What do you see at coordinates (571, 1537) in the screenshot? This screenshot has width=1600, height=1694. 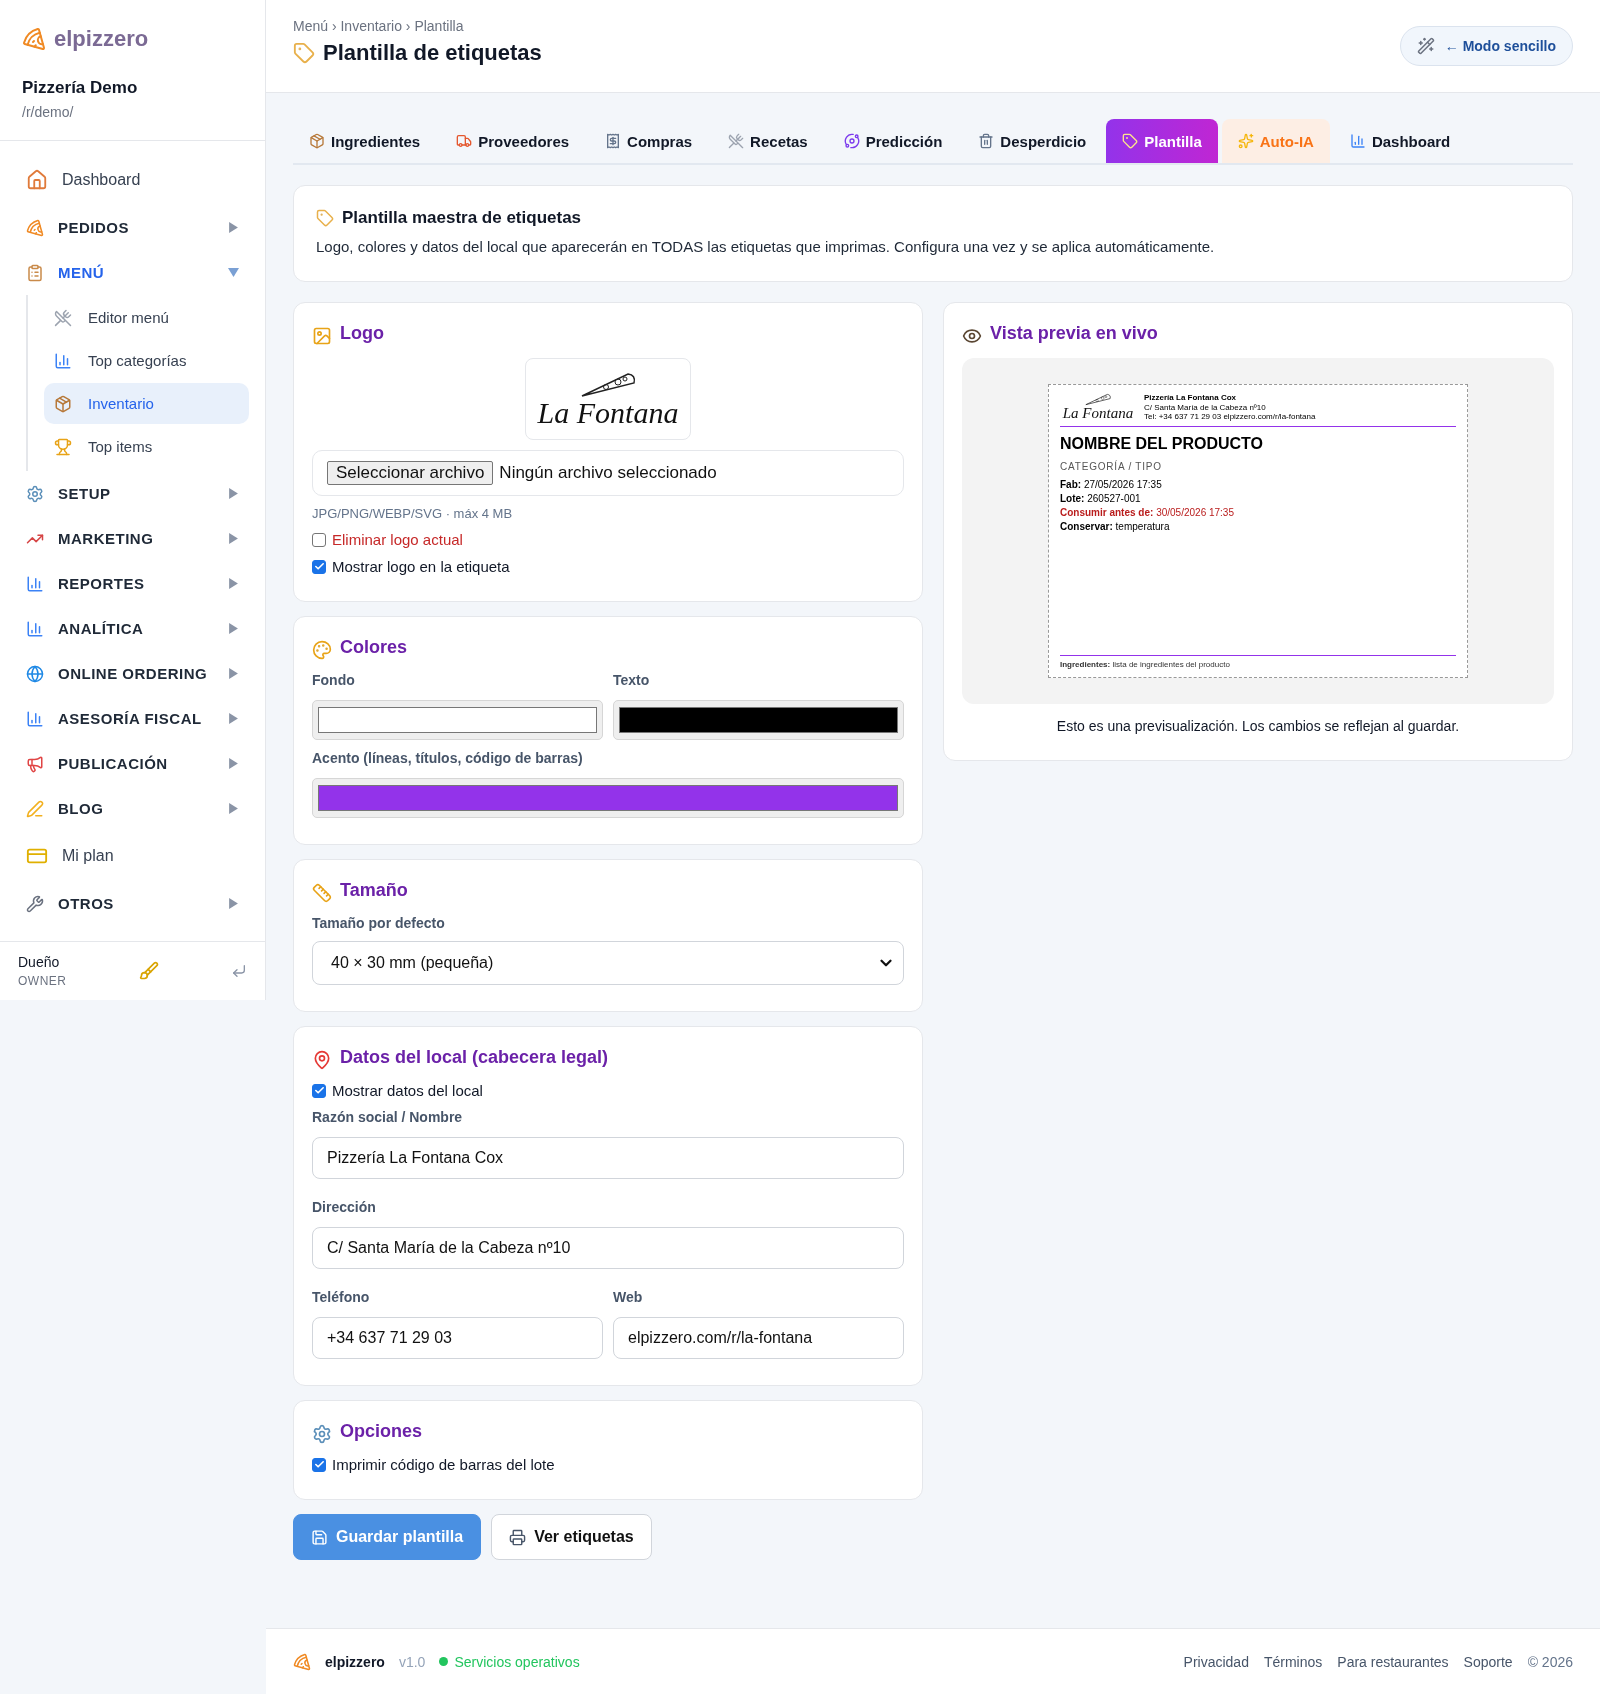 I see `view-labels-button: Ver etiquetas` at bounding box center [571, 1537].